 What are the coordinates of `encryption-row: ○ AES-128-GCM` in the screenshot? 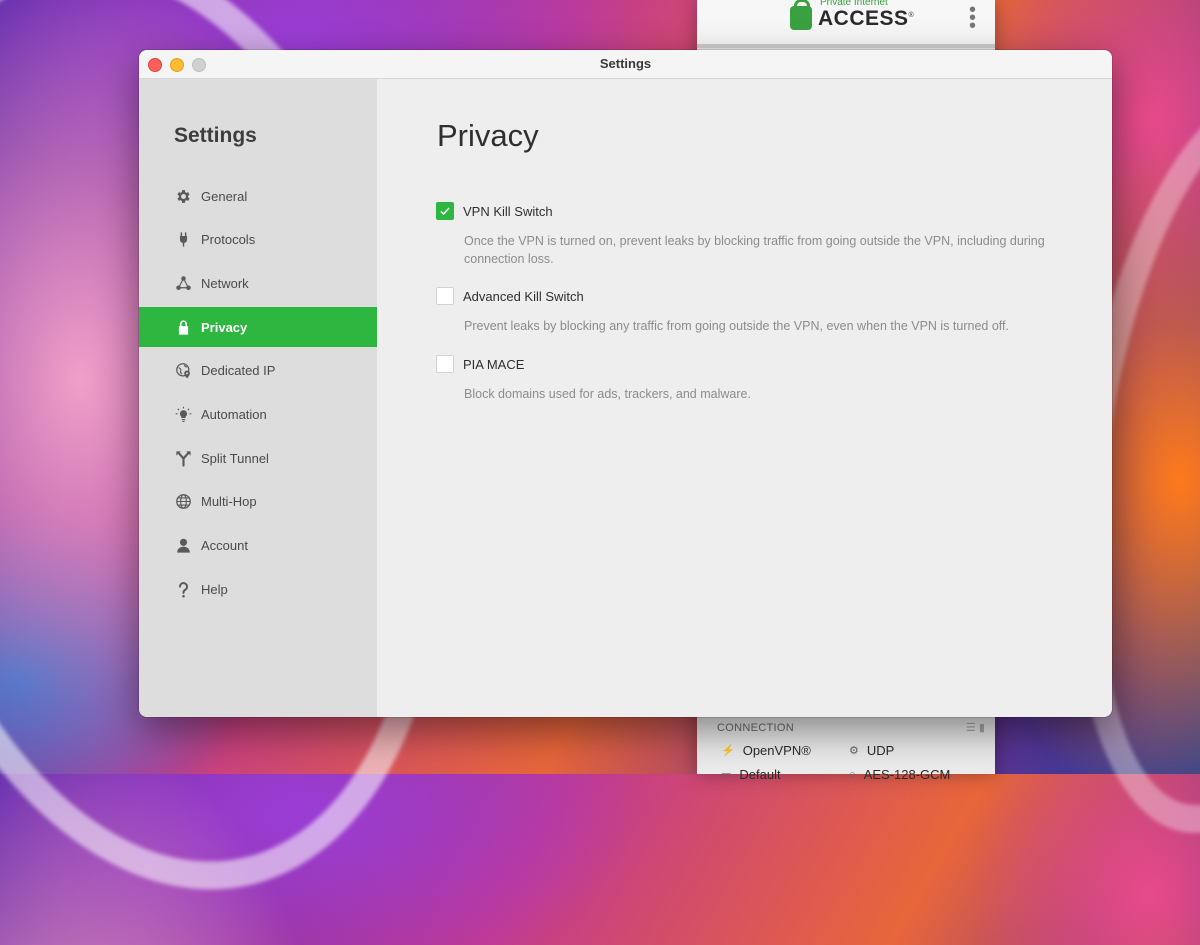 It's located at (899, 774).